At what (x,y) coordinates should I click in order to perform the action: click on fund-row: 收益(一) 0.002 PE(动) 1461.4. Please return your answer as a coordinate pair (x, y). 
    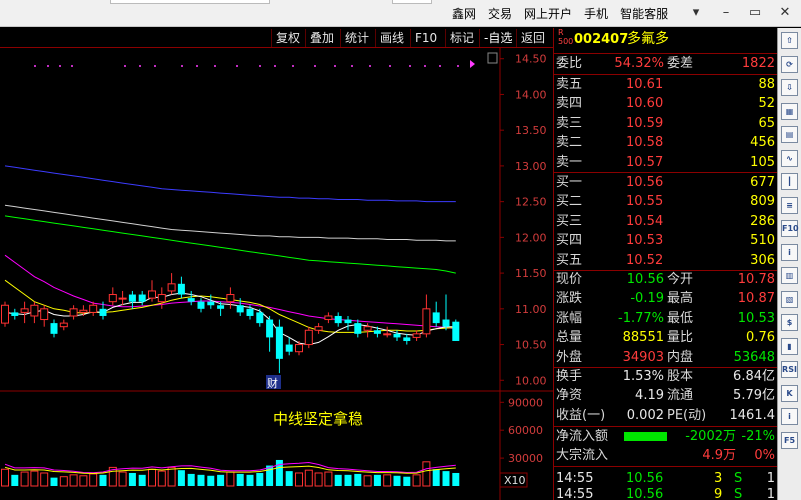
    Looking at the image, I should click on (666, 415).